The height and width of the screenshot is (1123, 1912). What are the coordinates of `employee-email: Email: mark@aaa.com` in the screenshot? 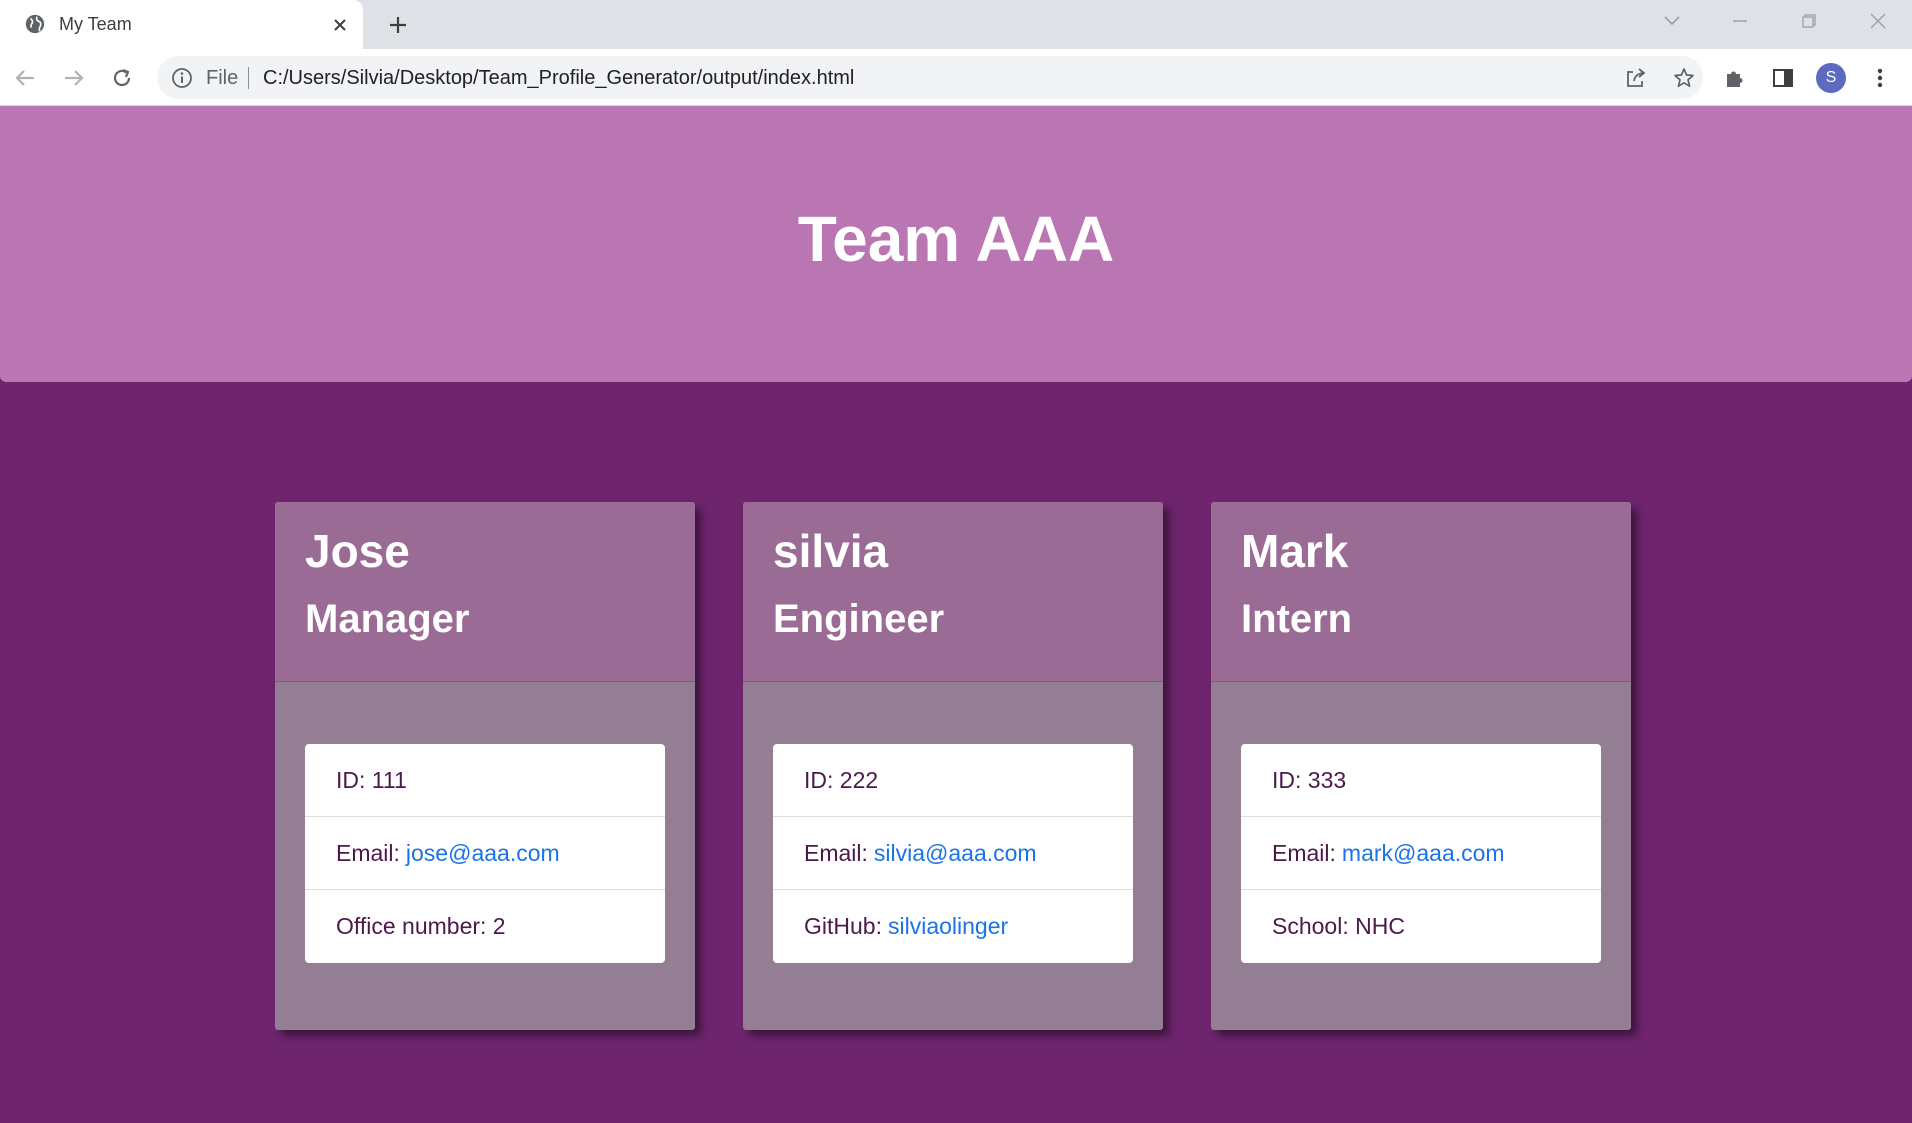 It's located at (1421, 853).